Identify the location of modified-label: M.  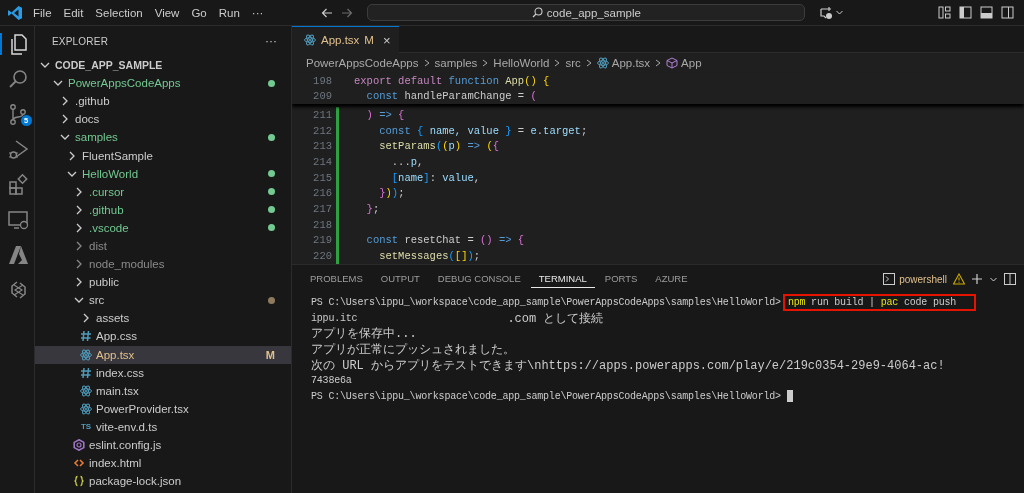
(369, 40).